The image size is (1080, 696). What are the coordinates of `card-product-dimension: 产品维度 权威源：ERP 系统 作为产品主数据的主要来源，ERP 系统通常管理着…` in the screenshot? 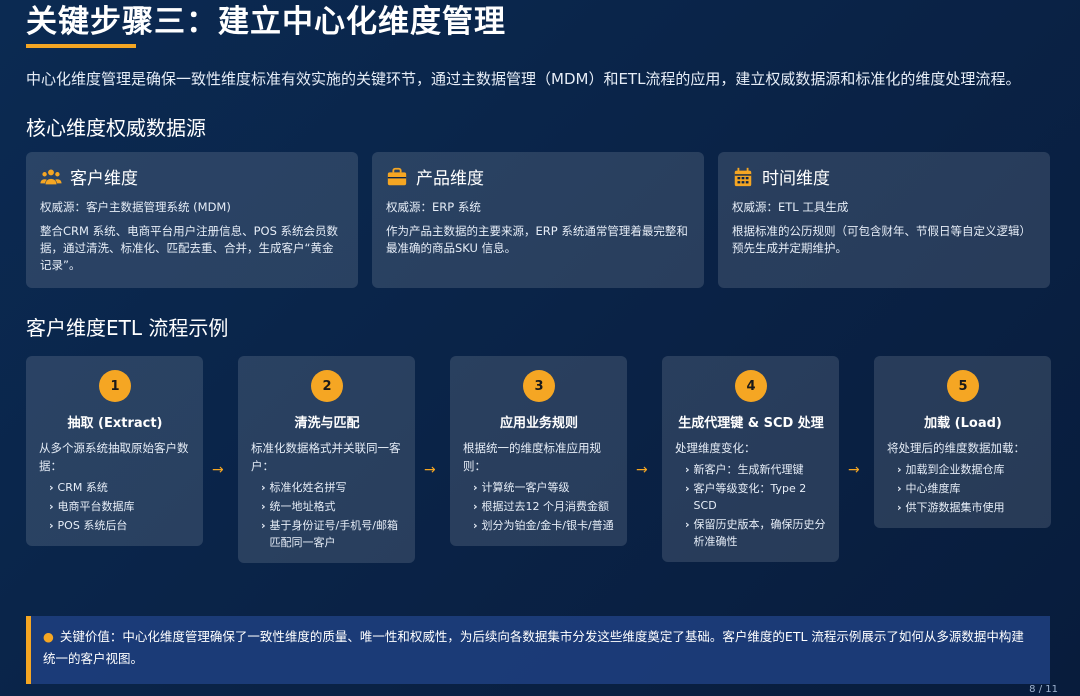 It's located at (538, 220).